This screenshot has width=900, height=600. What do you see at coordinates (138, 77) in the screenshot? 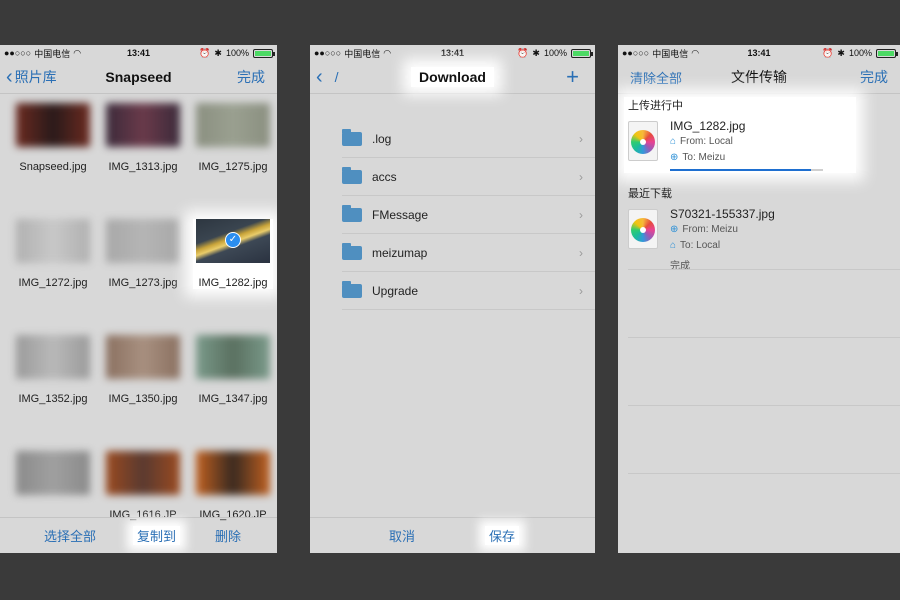
I see `nav-bar: ‹ 照片库 Snapseed 完成` at bounding box center [138, 77].